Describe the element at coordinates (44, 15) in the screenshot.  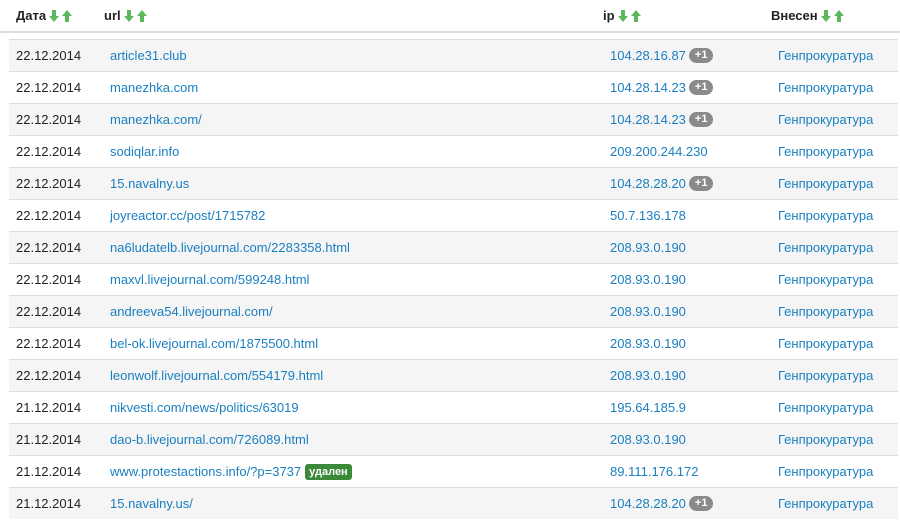
I see `column-header-date: Дата` at that location.